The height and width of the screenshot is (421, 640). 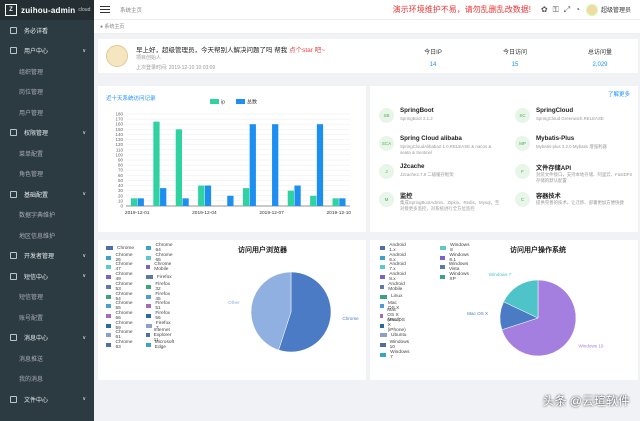 What do you see at coordinates (11, 10) in the screenshot?
I see `logo-icon: Z` at bounding box center [11, 10].